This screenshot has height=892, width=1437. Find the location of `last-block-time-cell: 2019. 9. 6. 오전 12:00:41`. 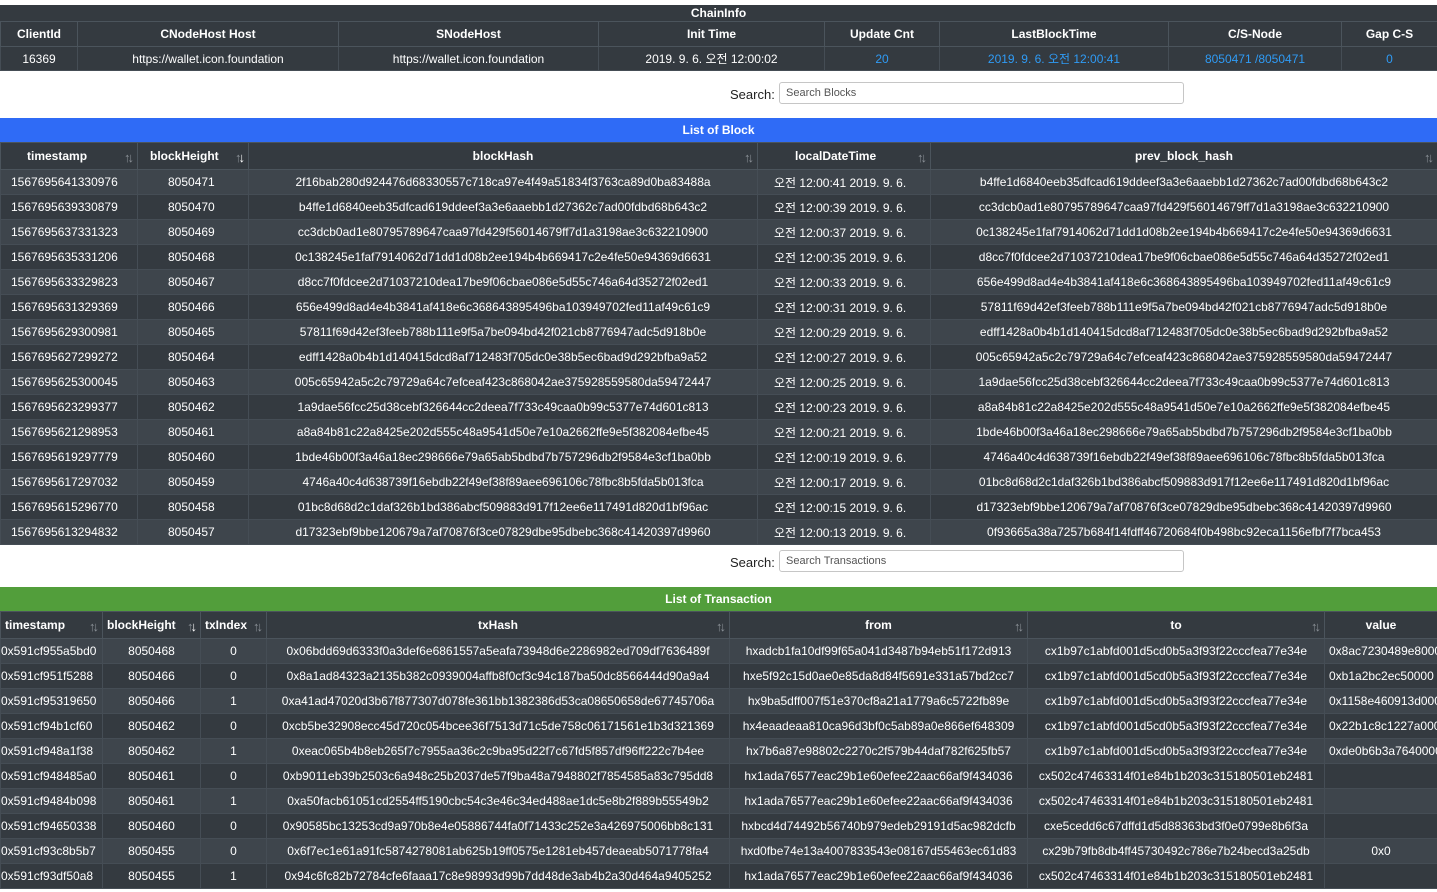

last-block-time-cell: 2019. 9. 6. 오전 12:00:41 is located at coordinates (1054, 58).